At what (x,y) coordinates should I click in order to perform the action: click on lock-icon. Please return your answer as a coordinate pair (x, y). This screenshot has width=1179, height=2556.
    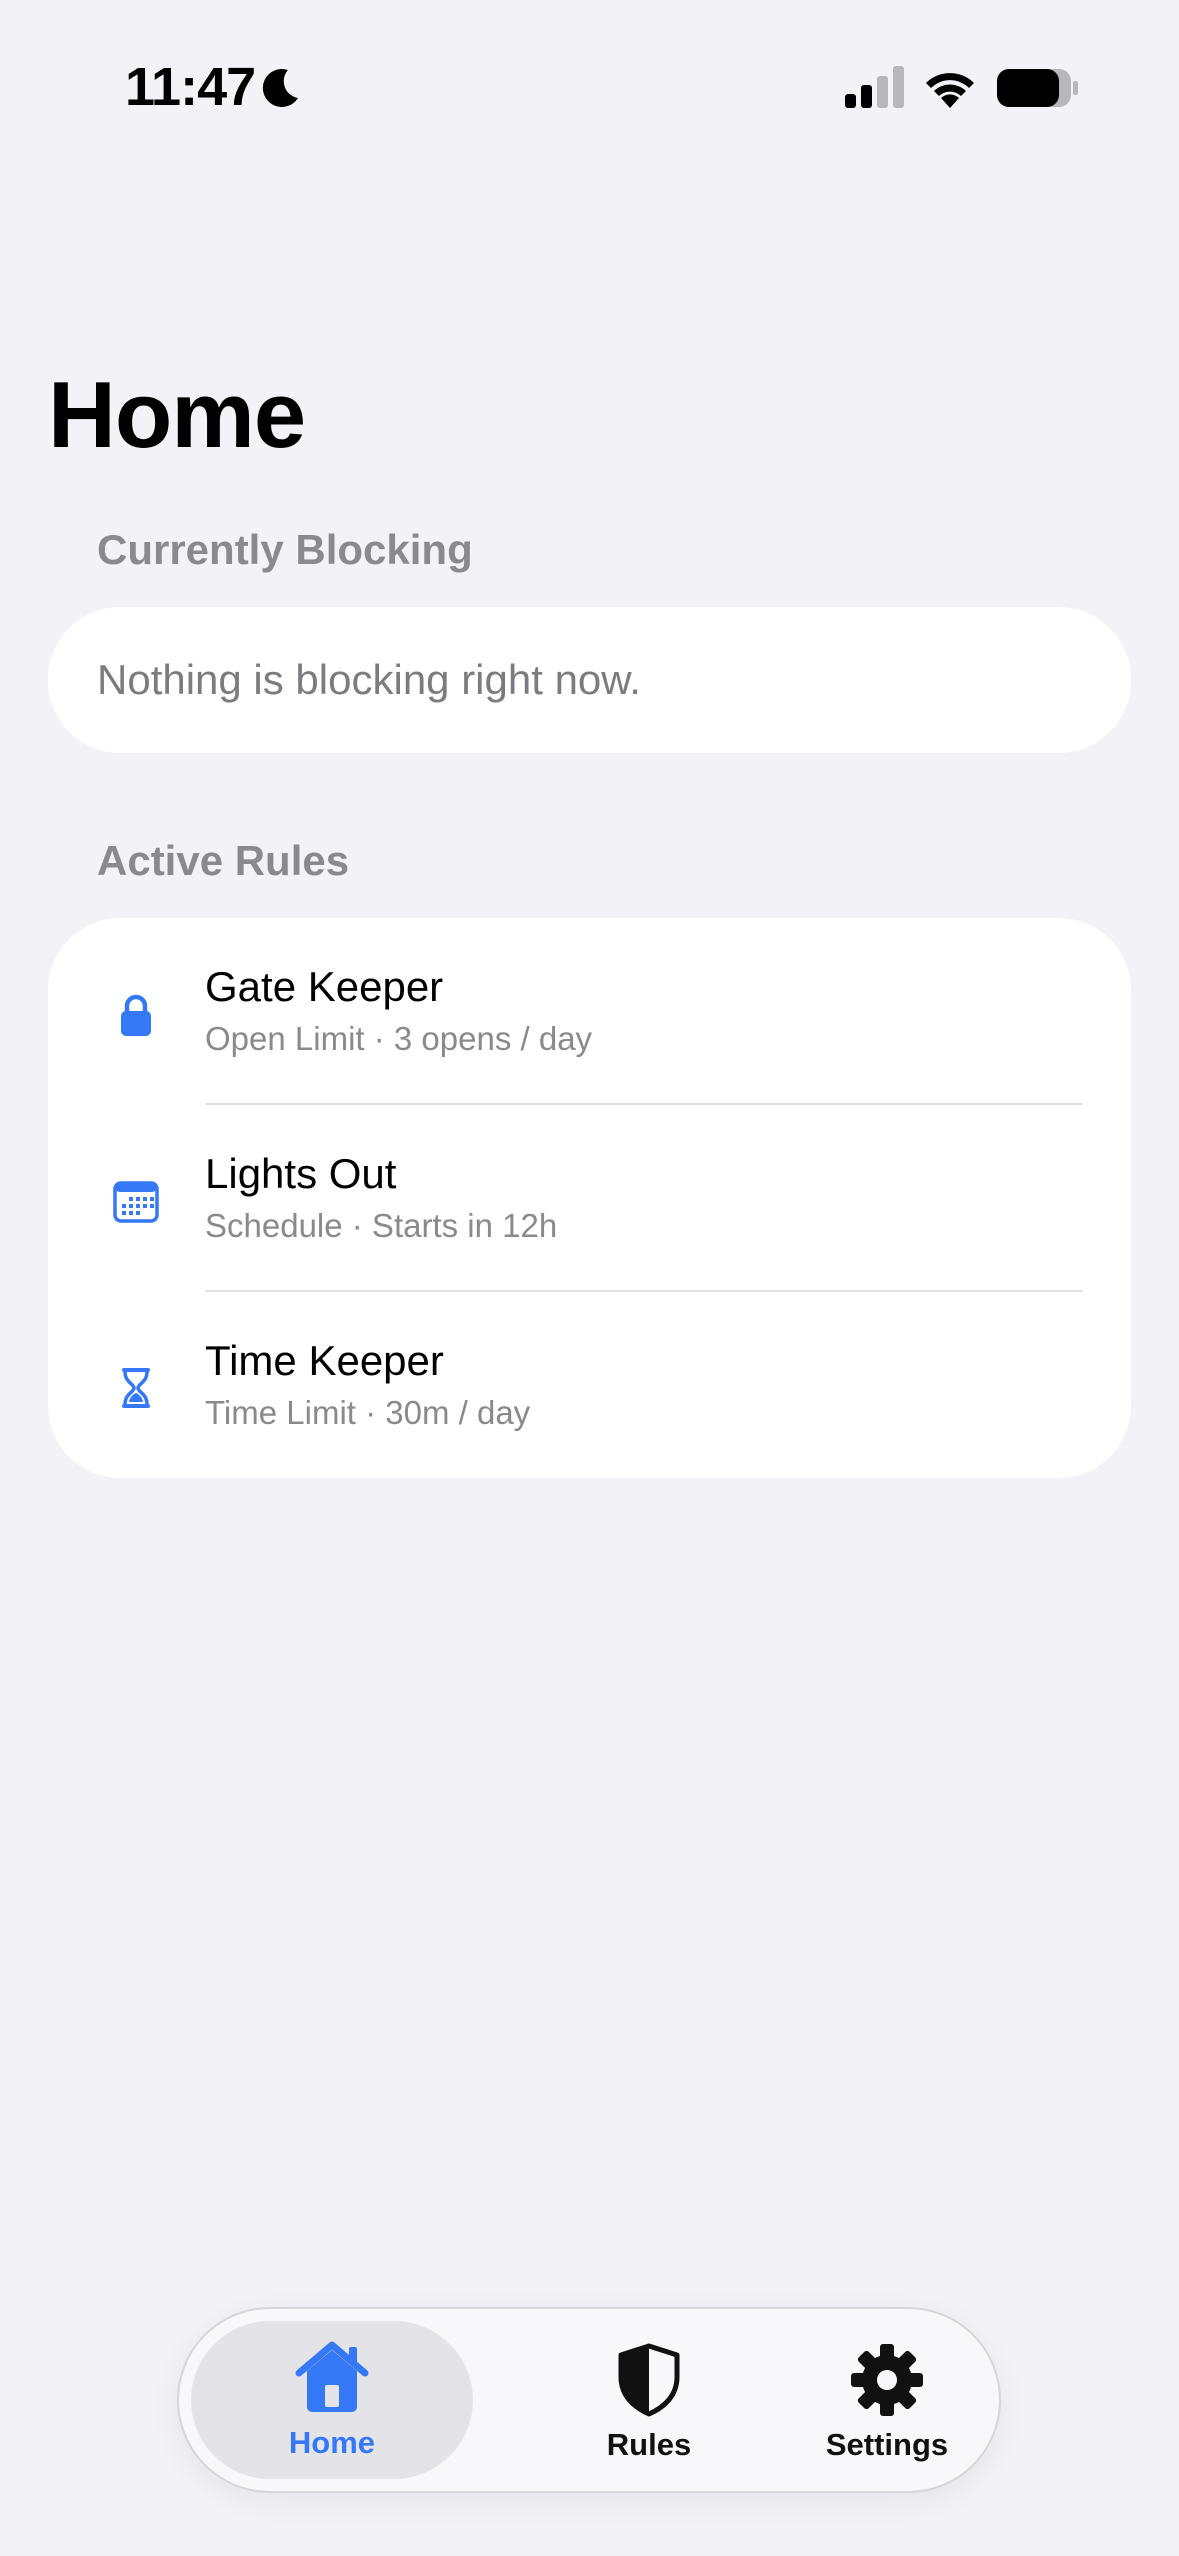
    Looking at the image, I should click on (136, 1015).